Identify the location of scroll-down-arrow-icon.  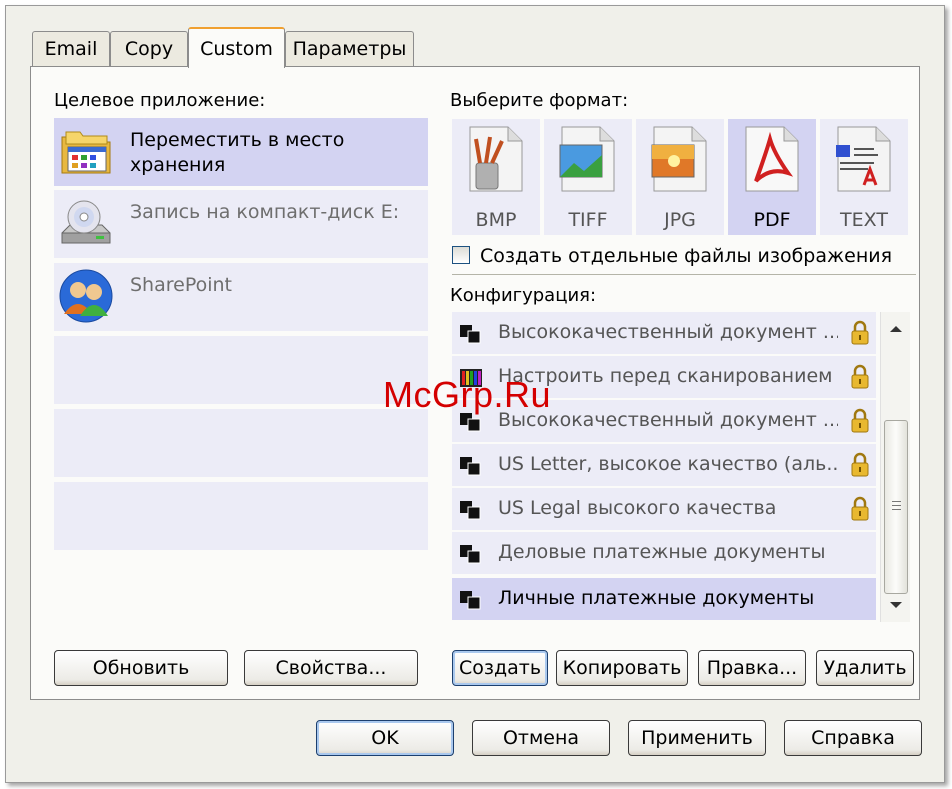
(896, 605).